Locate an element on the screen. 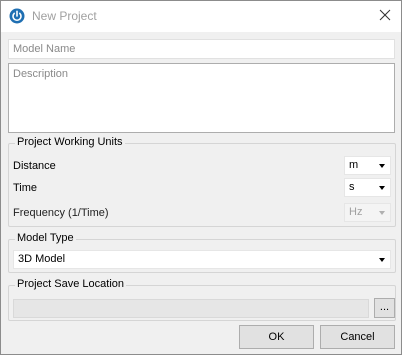 The image size is (402, 355). close-icon is located at coordinates (385, 16).